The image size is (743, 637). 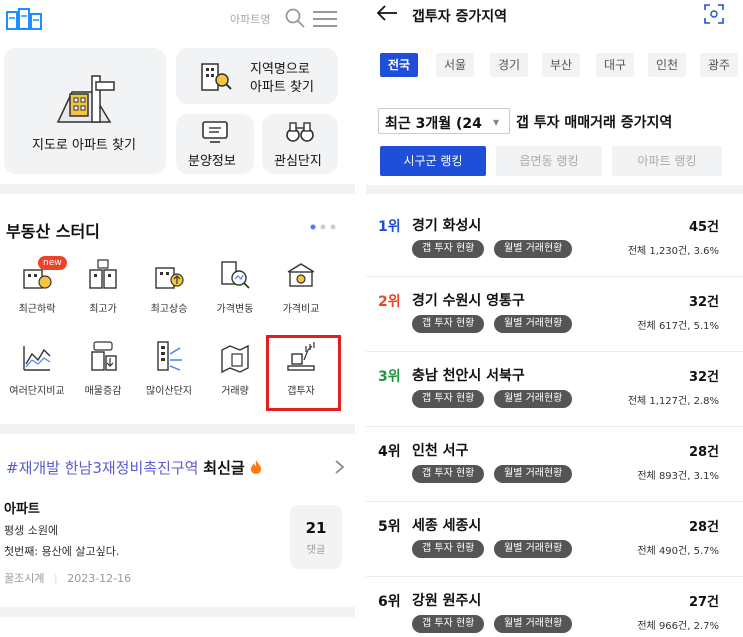 What do you see at coordinates (303, 373) in the screenshot?
I see `highlight-box` at bounding box center [303, 373].